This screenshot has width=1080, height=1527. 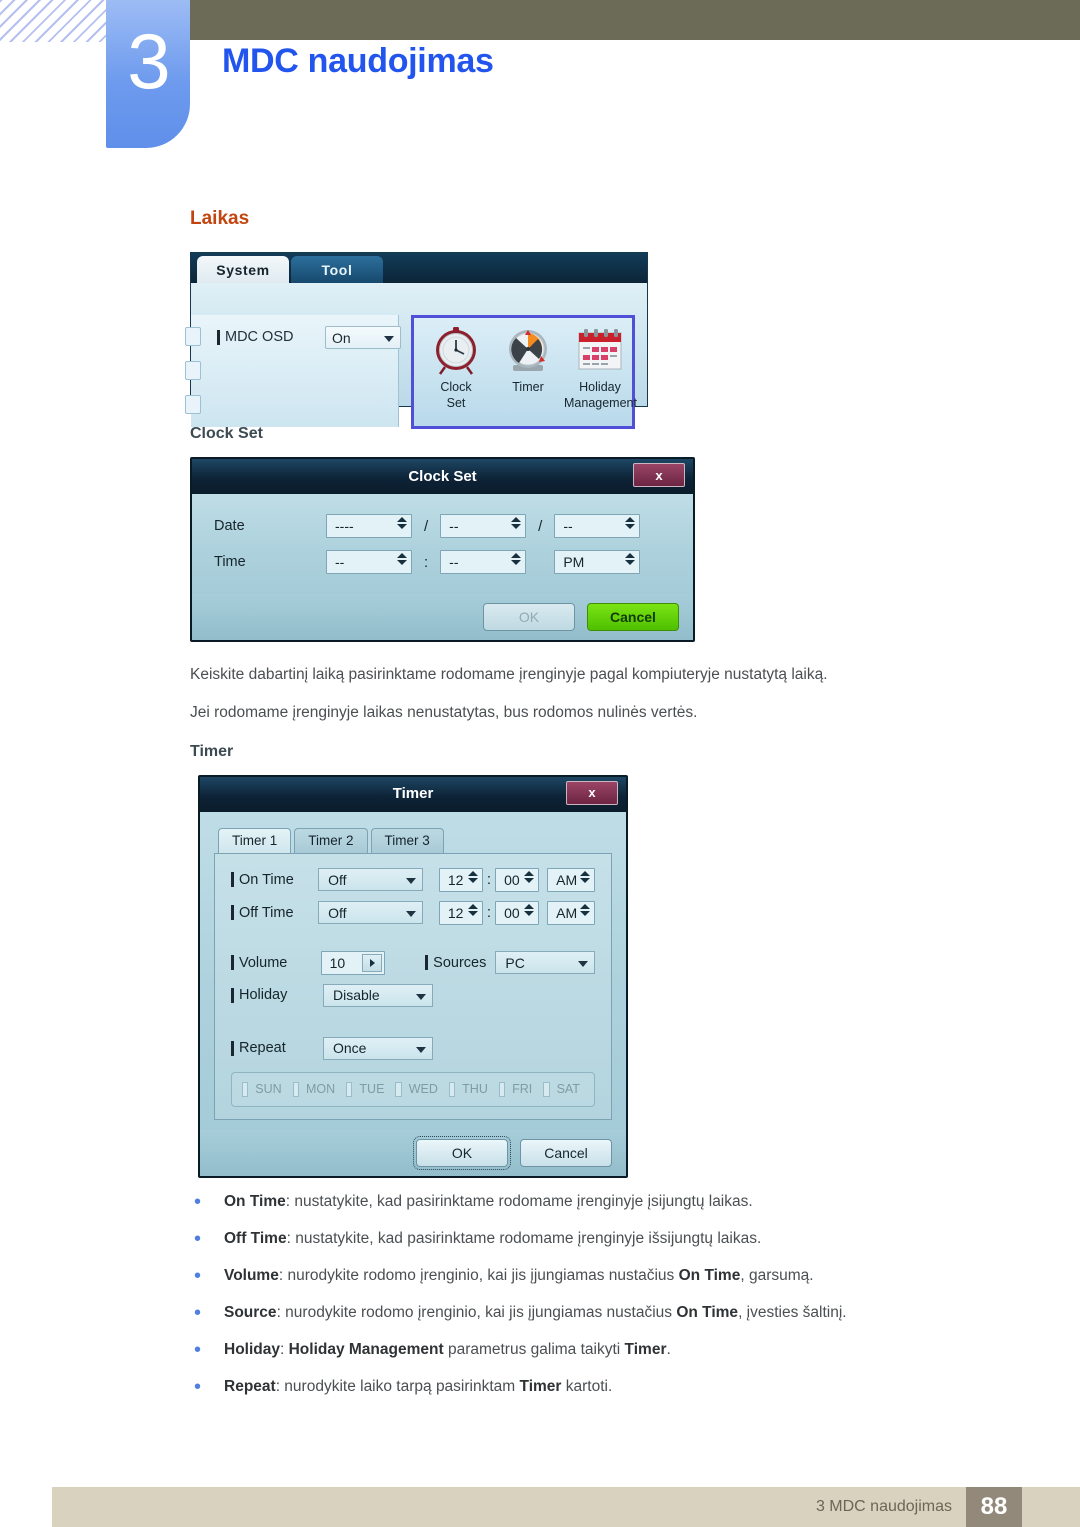 What do you see at coordinates (363, 337) in the screenshot?
I see `mdc-osd-select: On` at bounding box center [363, 337].